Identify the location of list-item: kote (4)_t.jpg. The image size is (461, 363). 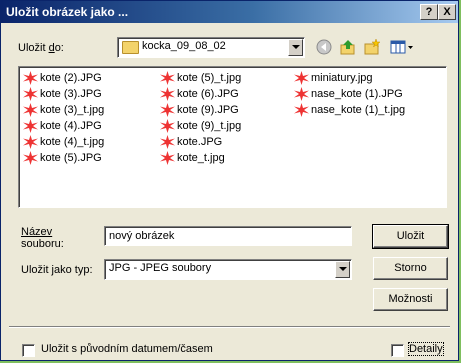
(63, 142).